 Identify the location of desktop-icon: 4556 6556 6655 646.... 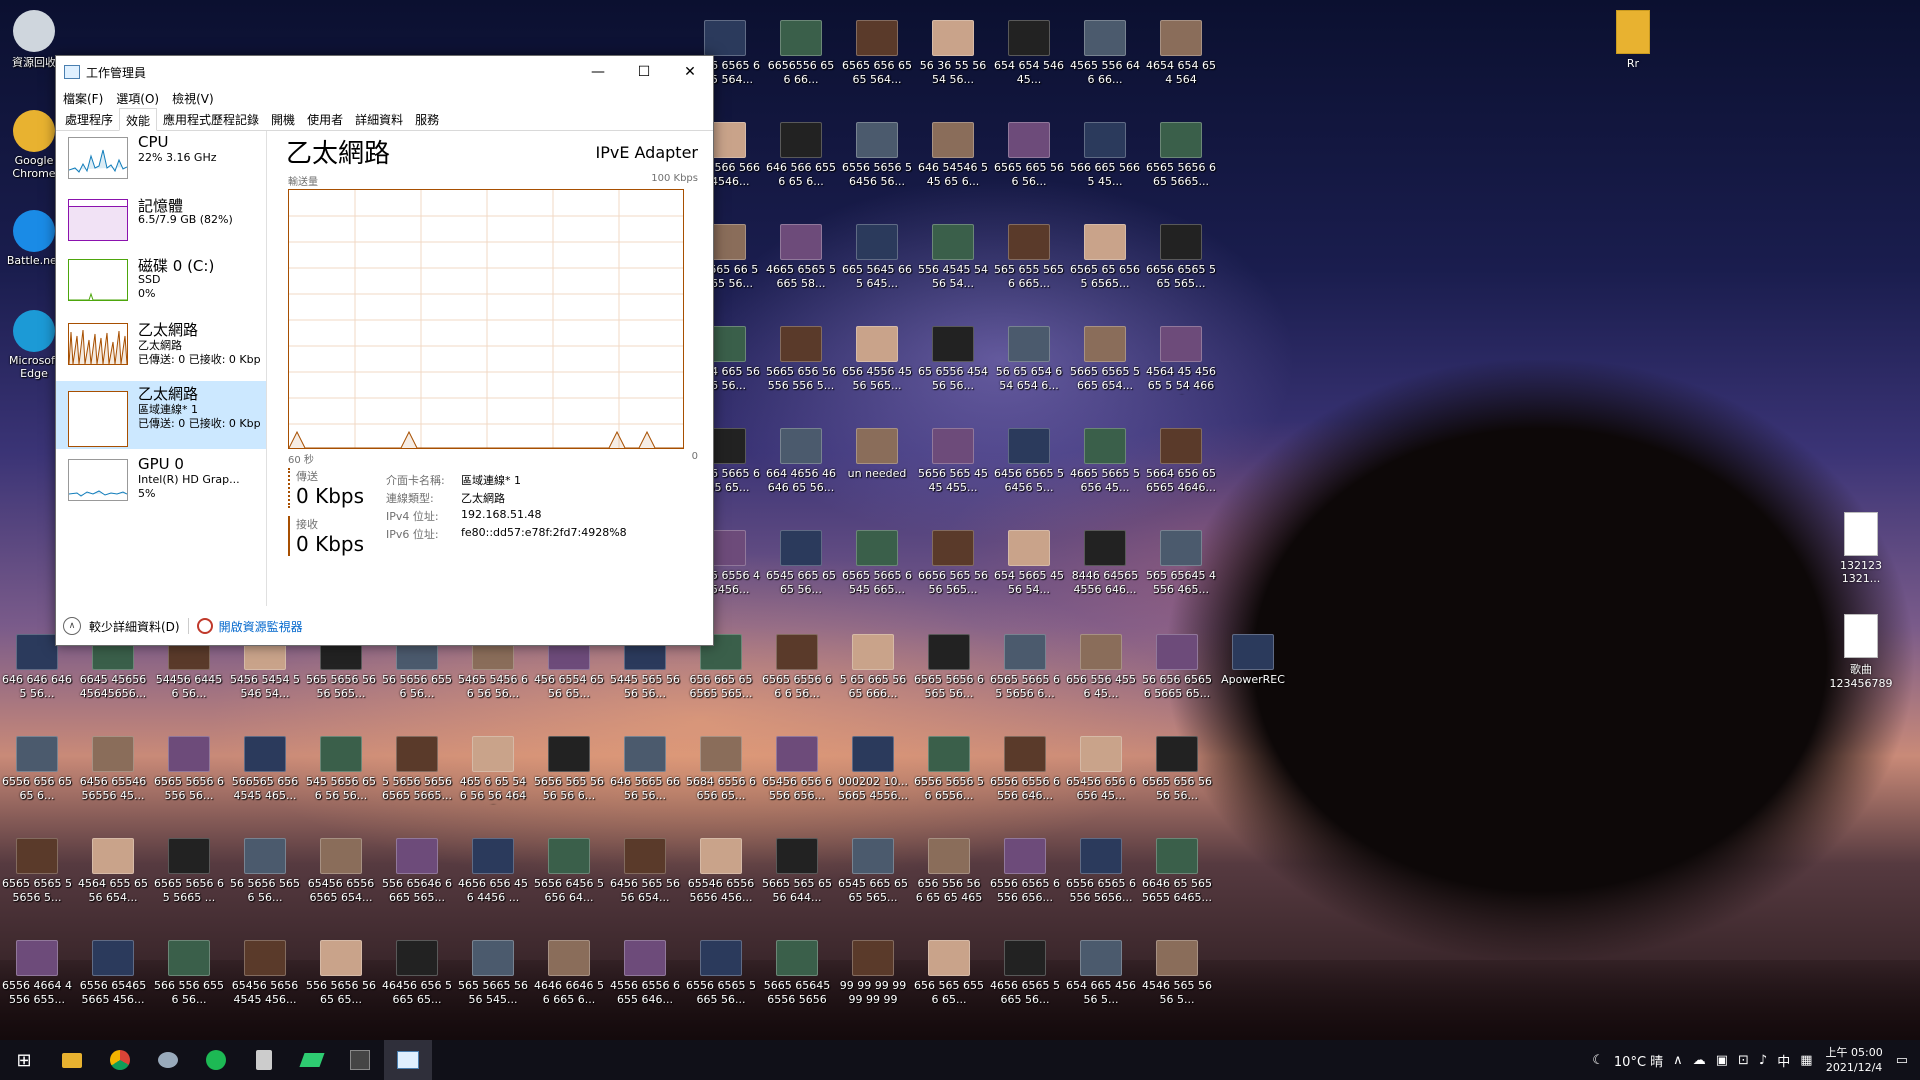
(645, 982).